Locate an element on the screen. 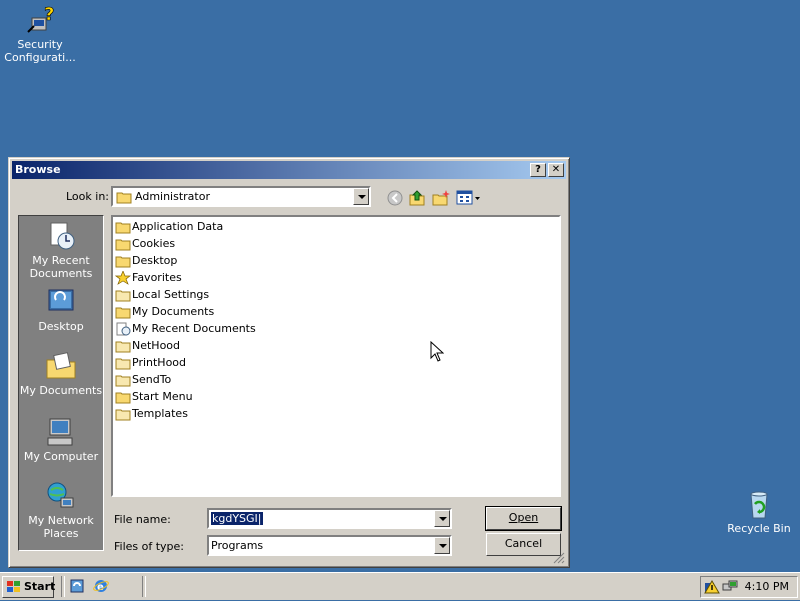 This screenshot has width=800, height=601. list-item-label: Start Menu is located at coordinates (162, 396).